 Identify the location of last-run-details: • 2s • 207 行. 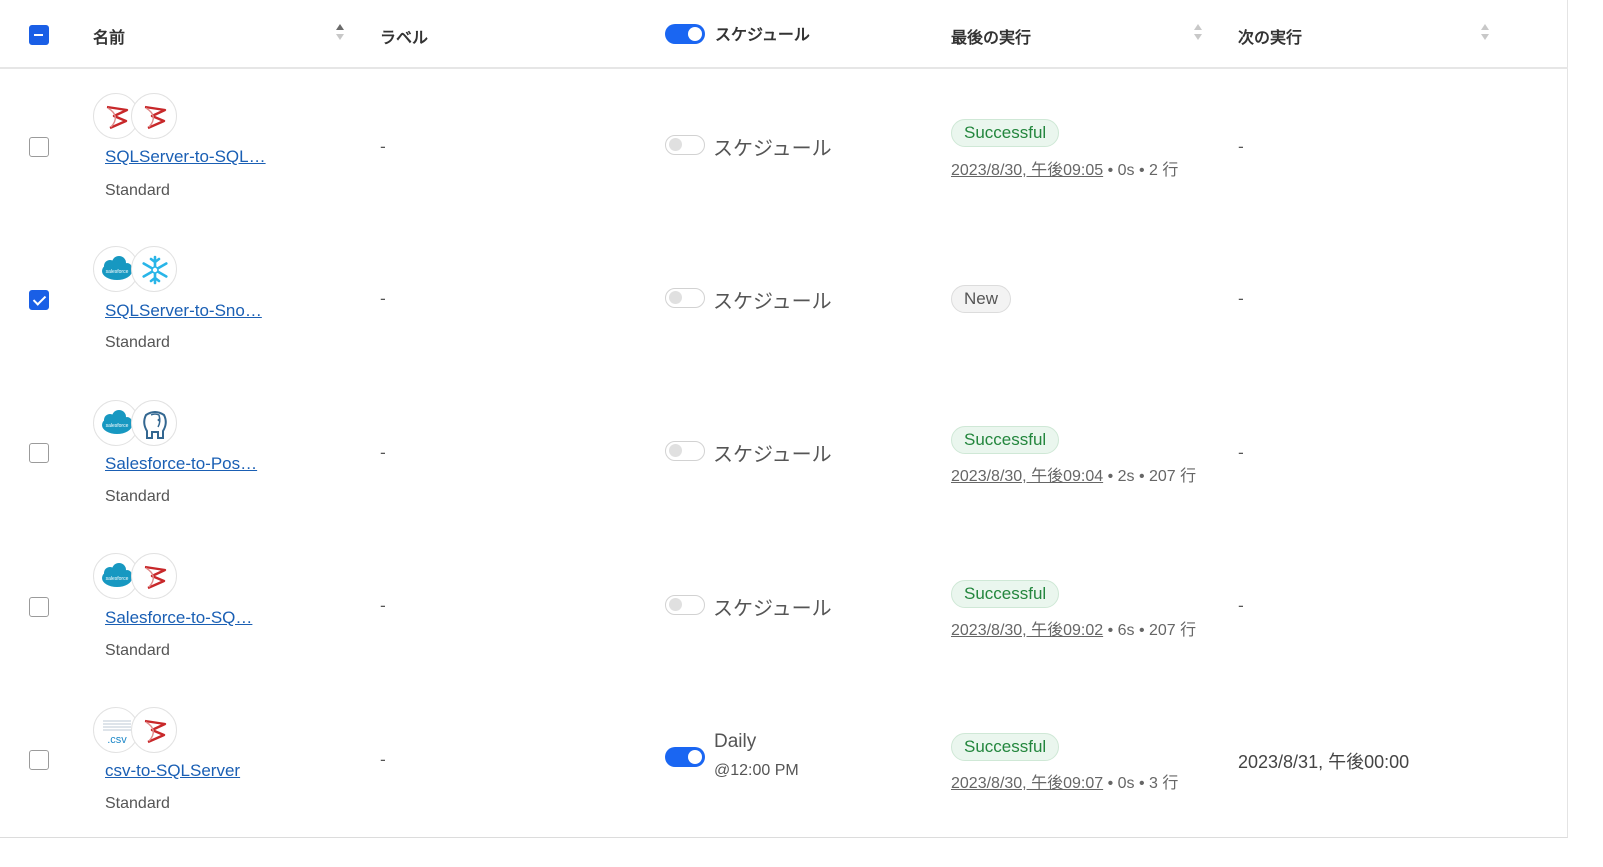
(1150, 476).